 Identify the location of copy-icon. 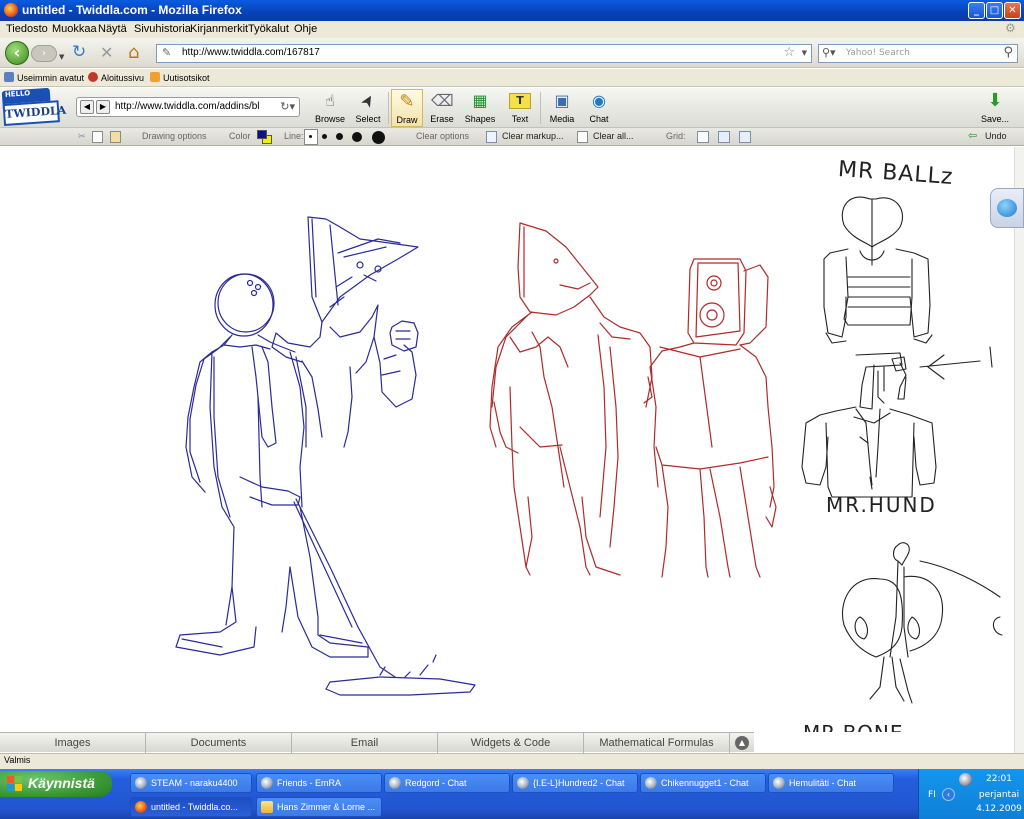
(97, 137).